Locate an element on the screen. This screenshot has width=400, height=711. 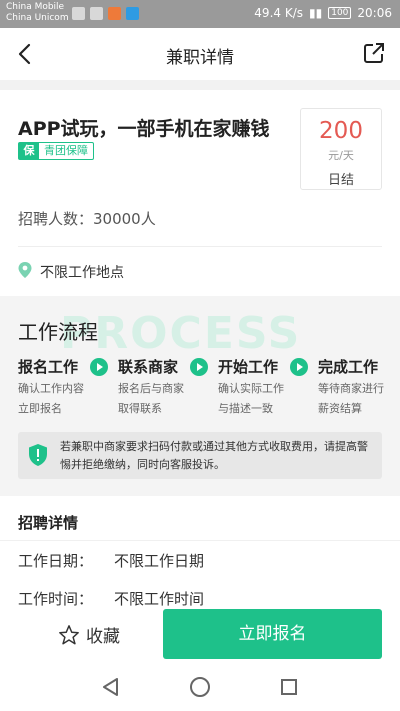
guarantee-badge: 保 is located at coordinates (29, 151).